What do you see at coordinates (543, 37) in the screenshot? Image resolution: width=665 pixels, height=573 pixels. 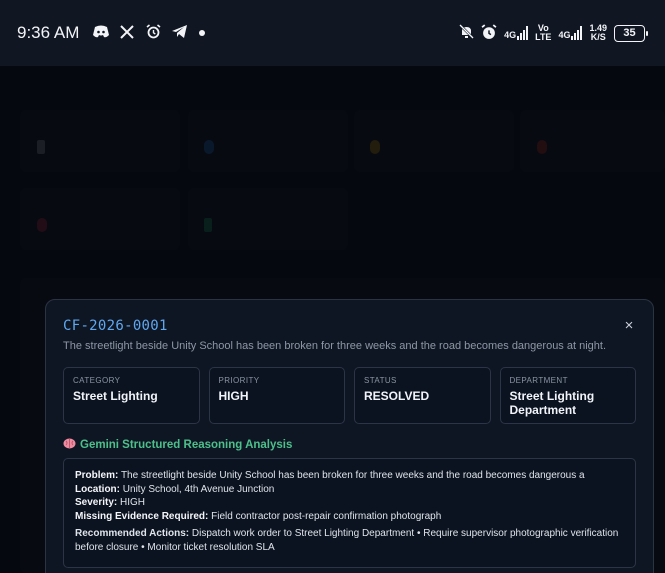 I see `volte-bottom: LTE` at bounding box center [543, 37].